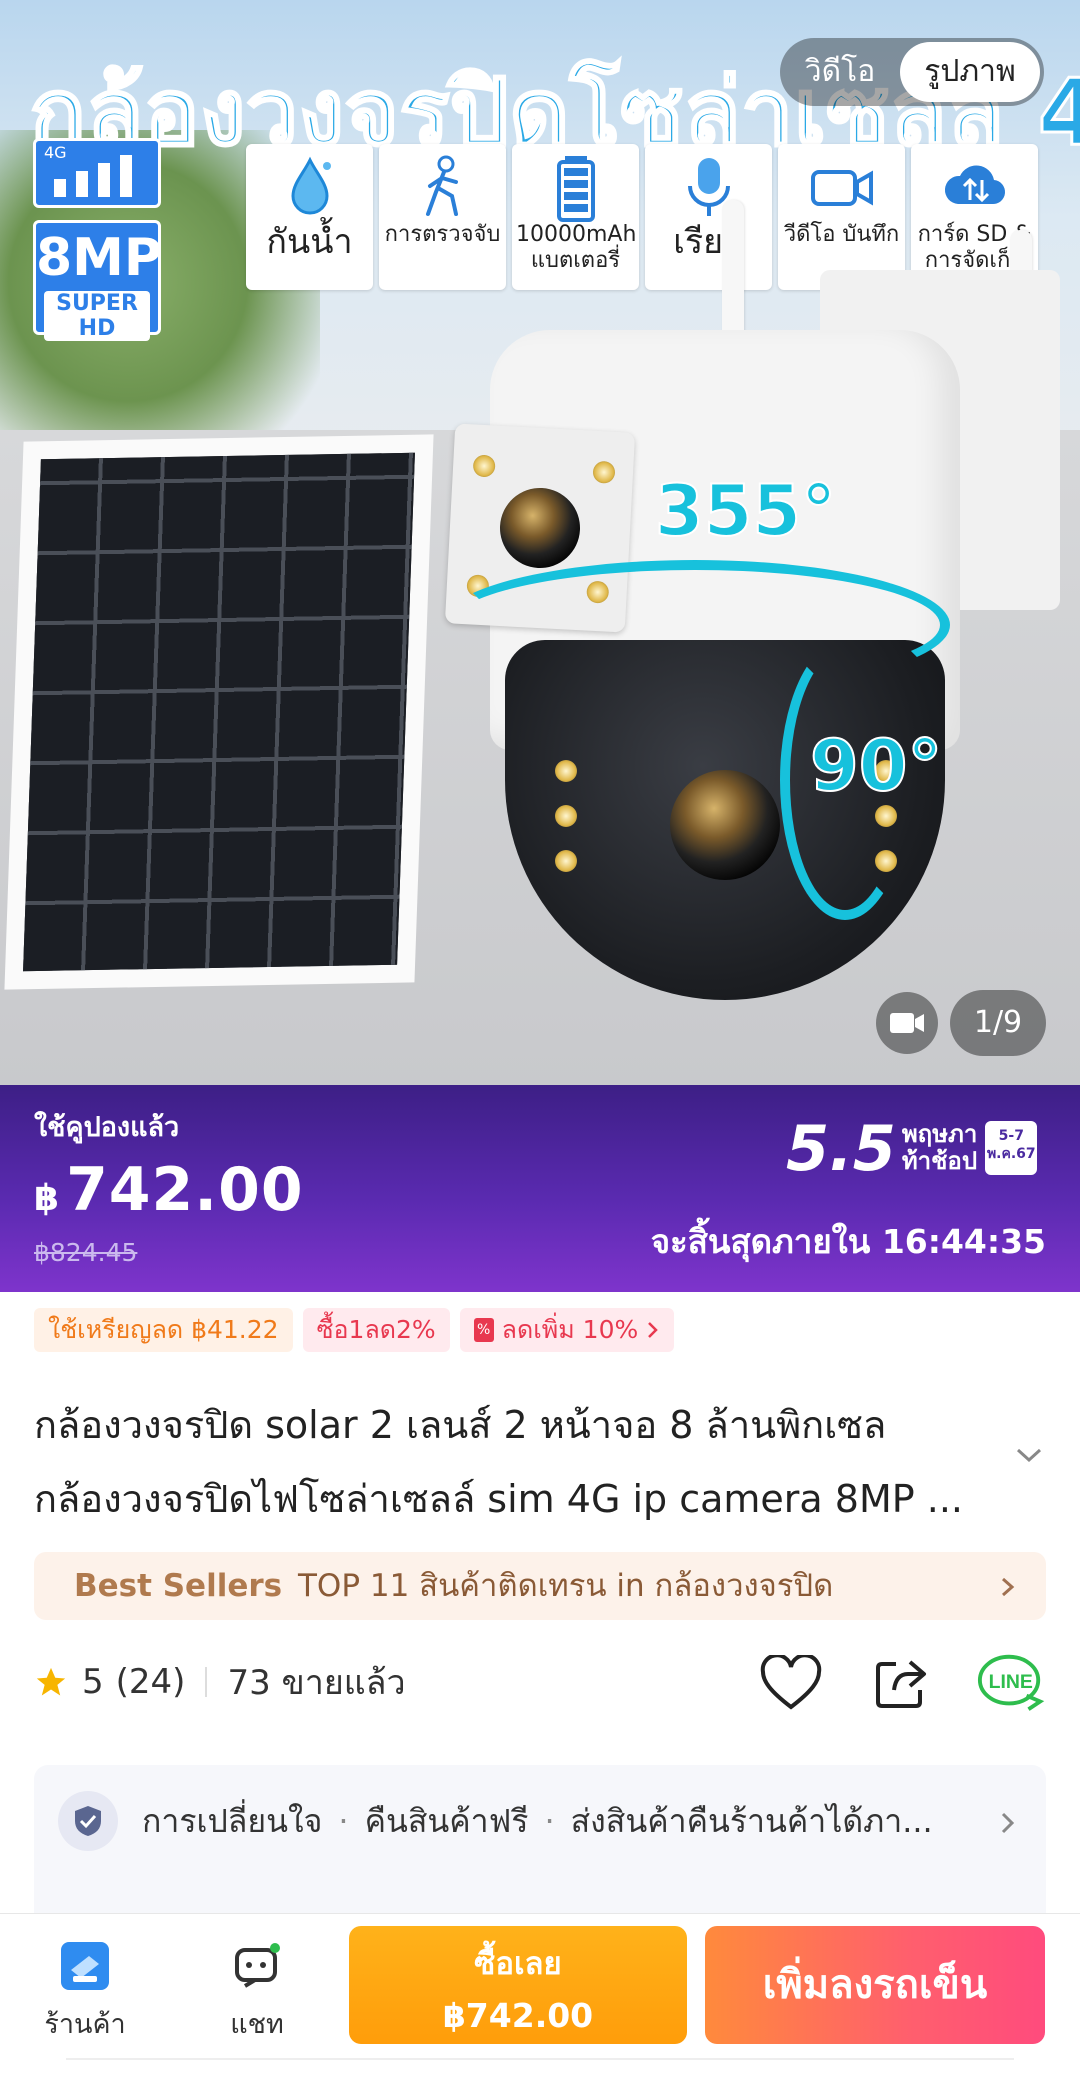  Describe the element at coordinates (257, 2024) in the screenshot. I see `chat-label: แชท` at that location.